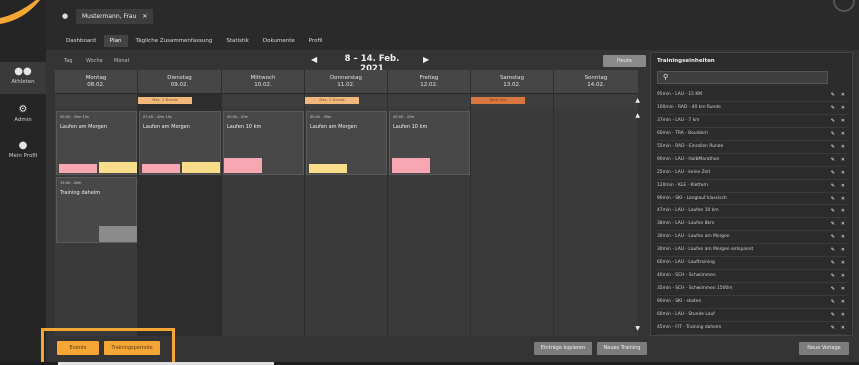  Describe the element at coordinates (346, 143) in the screenshot. I see `training-event: 00:00 - 30m Laufen am Morgen` at that location.